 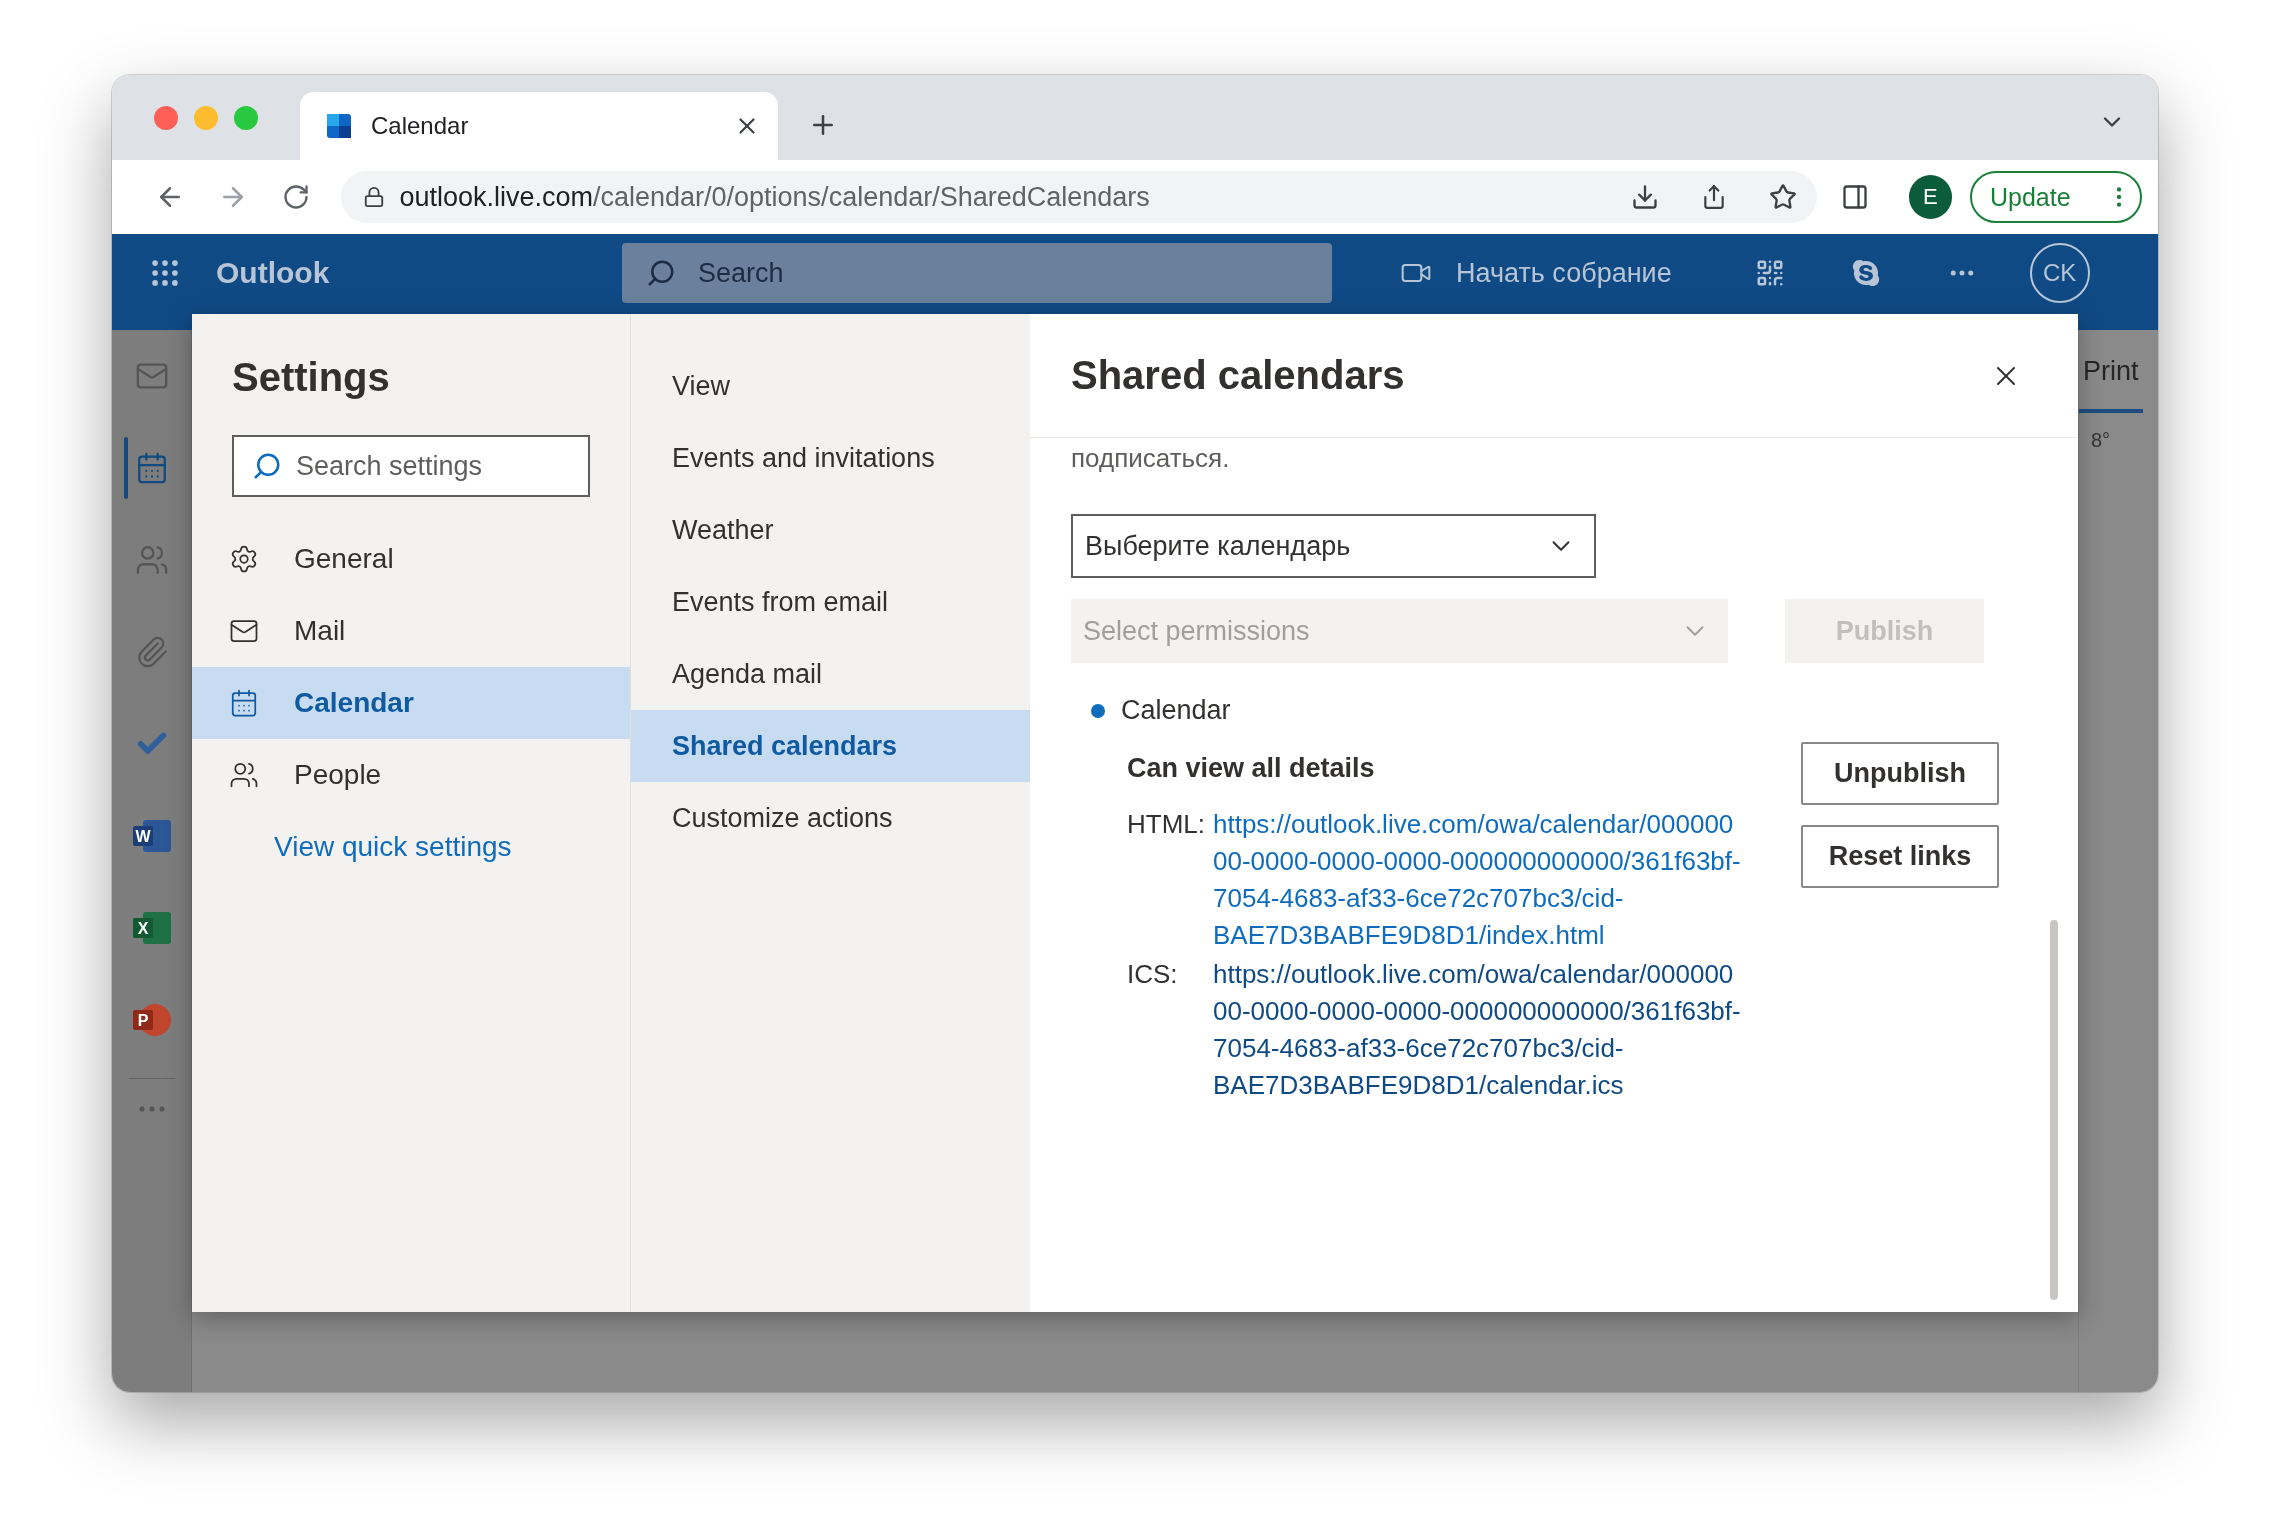 What do you see at coordinates (374, 197) in the screenshot?
I see `lock-icon` at bounding box center [374, 197].